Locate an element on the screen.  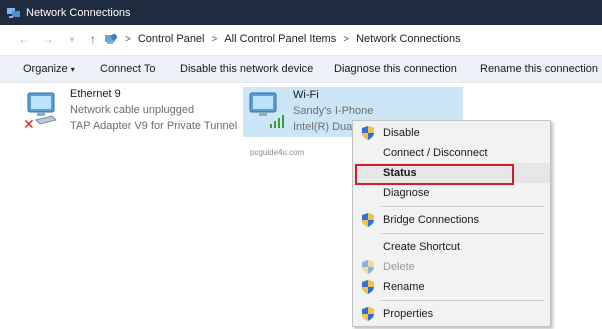
window-title: Network Connections is located at coordinates (78, 12).